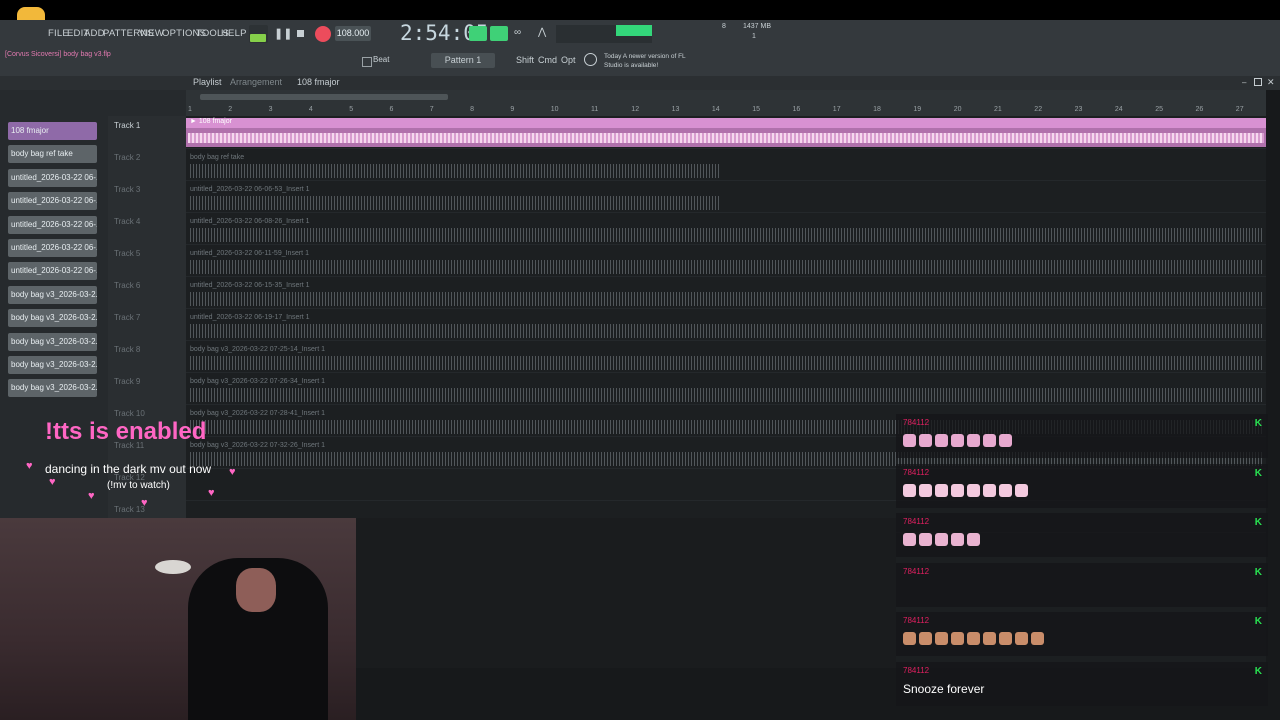 This screenshot has height=720, width=1280. What do you see at coordinates (258, 381) in the screenshot?
I see `clip-title: body bag v3_2026-03-22 07-26-34_Insert 1` at bounding box center [258, 381].